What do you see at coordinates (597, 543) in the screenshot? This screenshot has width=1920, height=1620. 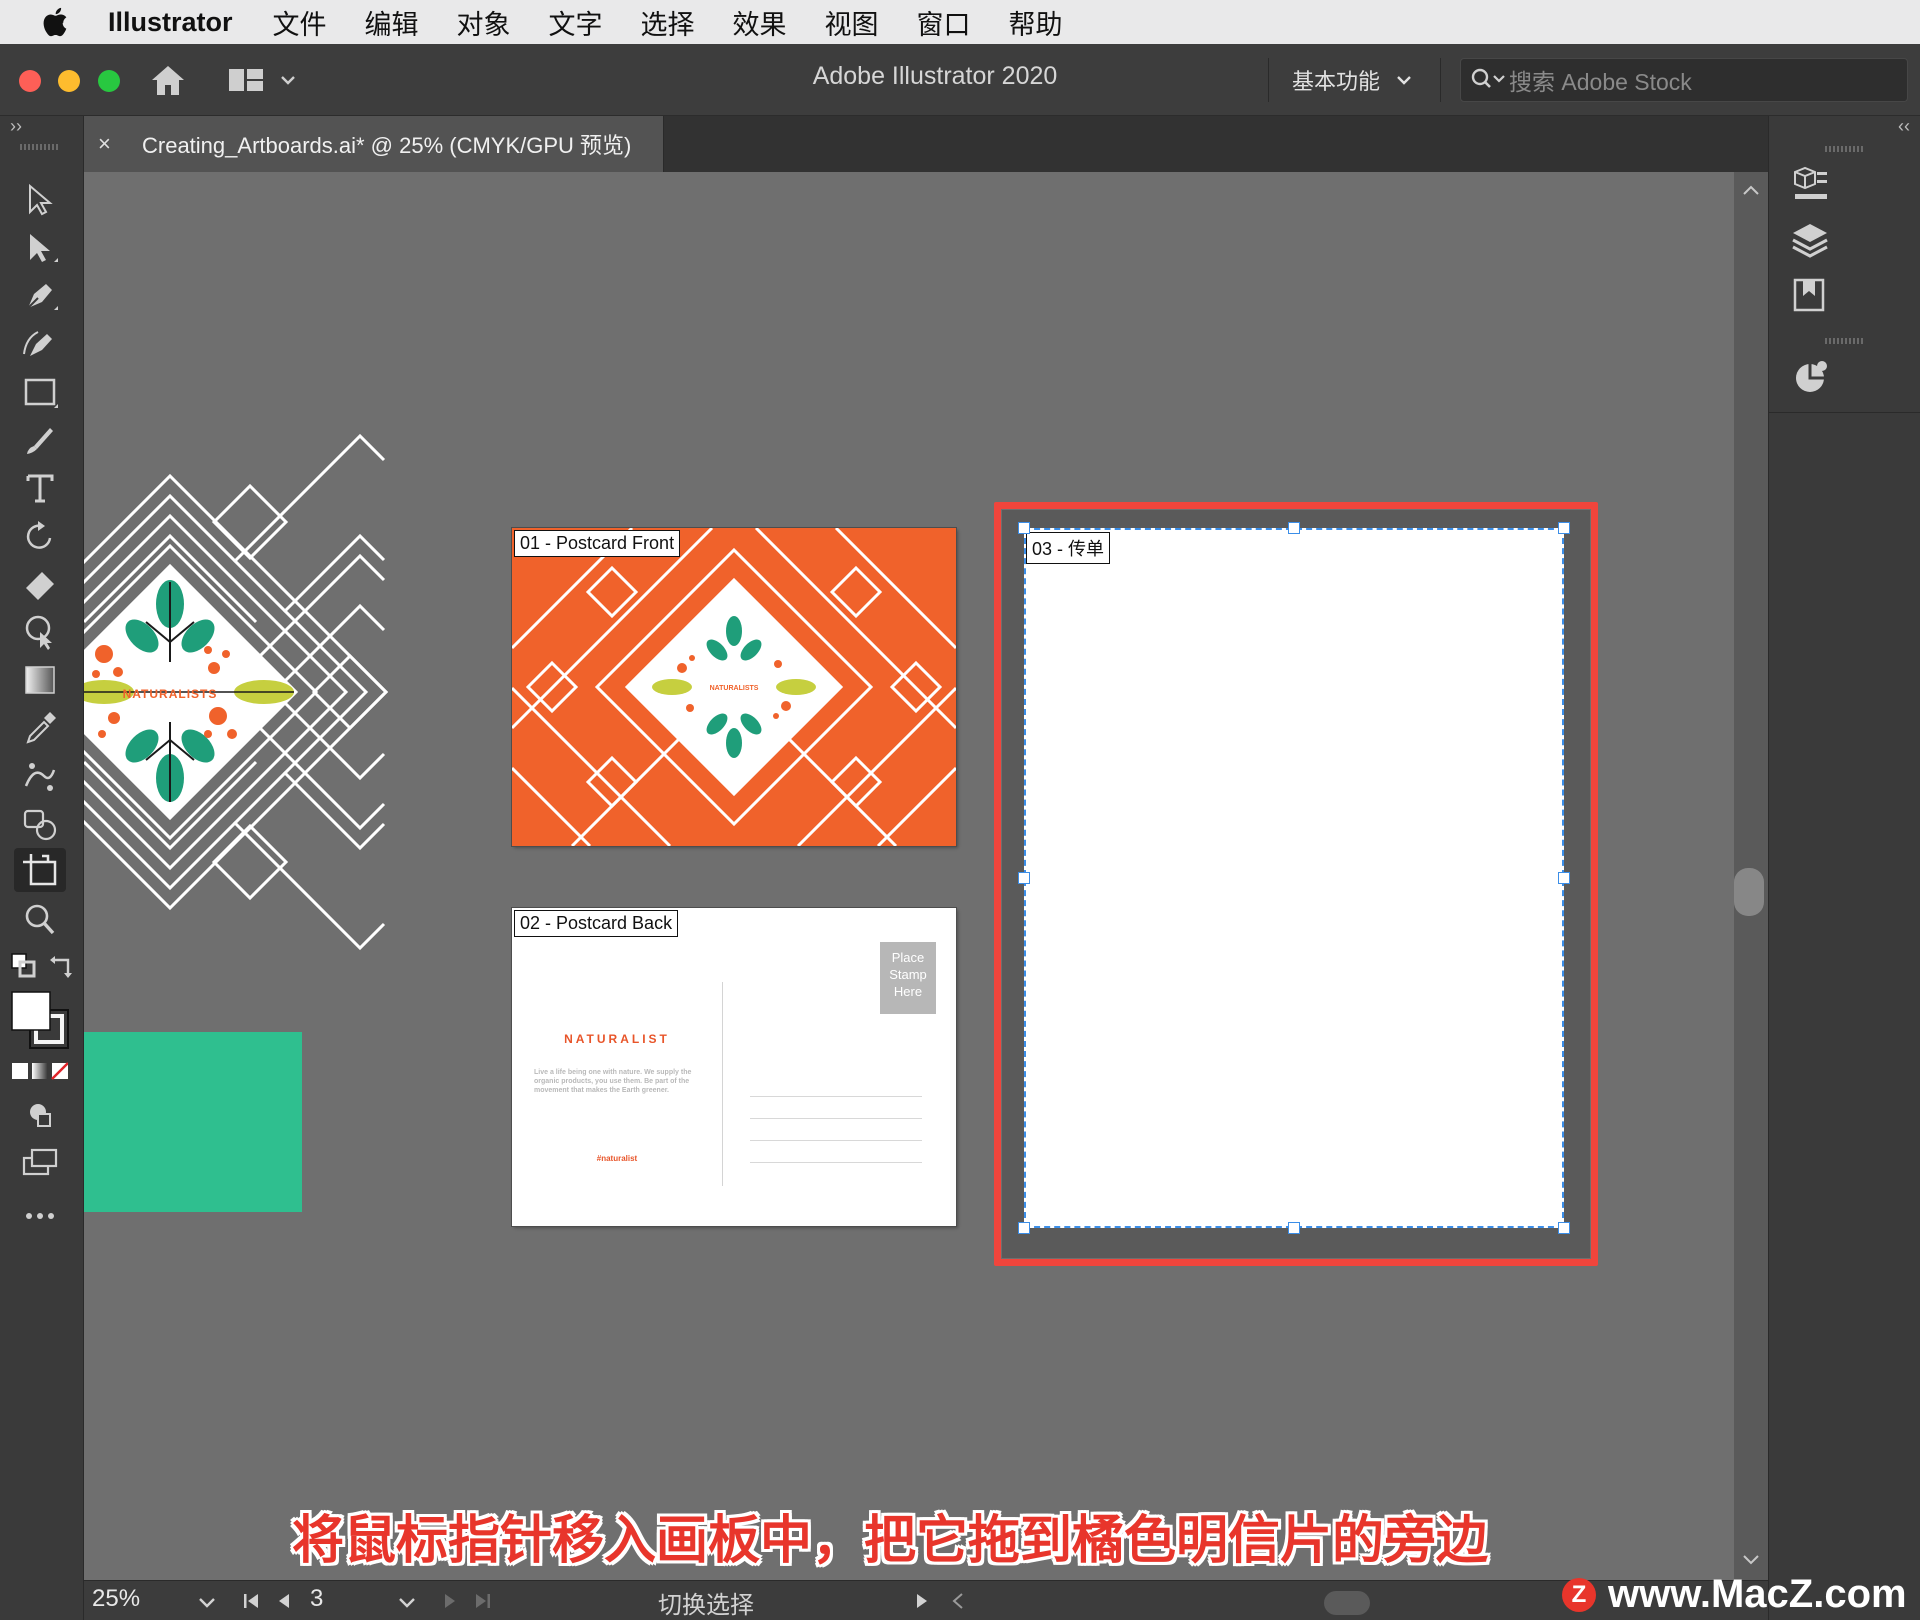 I see `artboard-label: 01 - Postcard Front` at bounding box center [597, 543].